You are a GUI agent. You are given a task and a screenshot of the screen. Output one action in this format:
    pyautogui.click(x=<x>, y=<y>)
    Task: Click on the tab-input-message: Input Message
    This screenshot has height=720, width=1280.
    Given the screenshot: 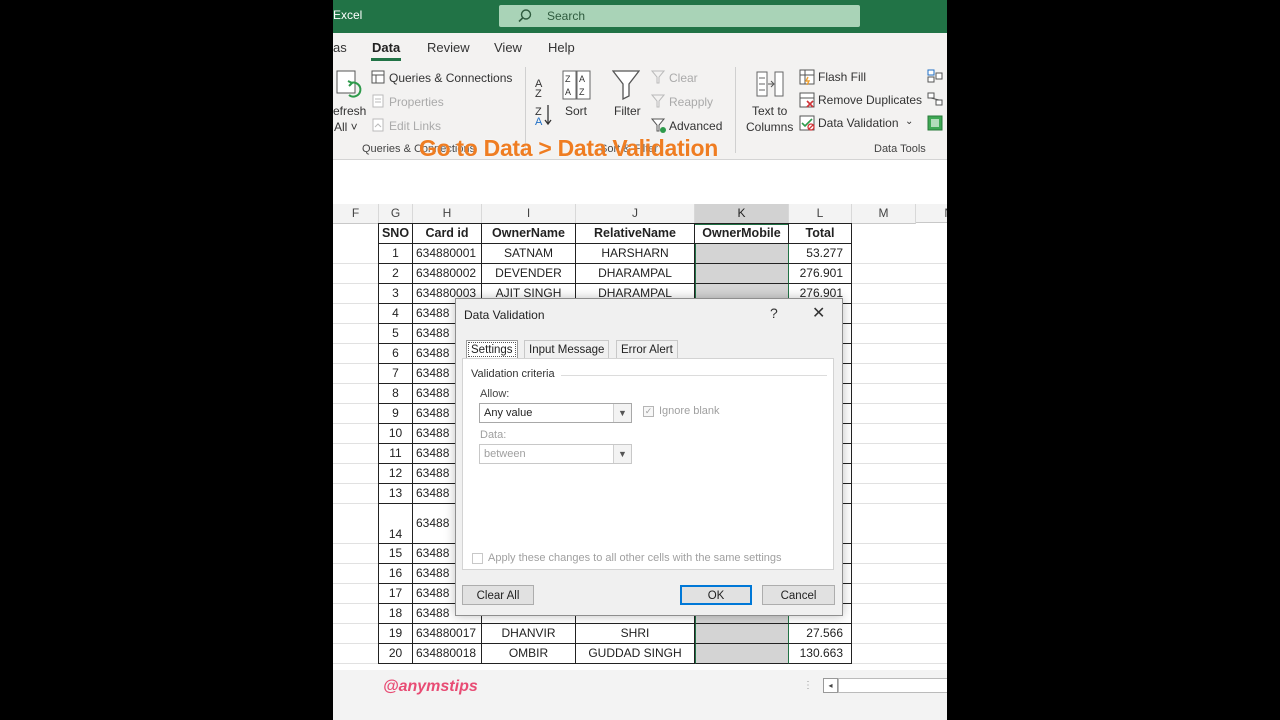 What is the action you would take?
    pyautogui.click(x=567, y=349)
    